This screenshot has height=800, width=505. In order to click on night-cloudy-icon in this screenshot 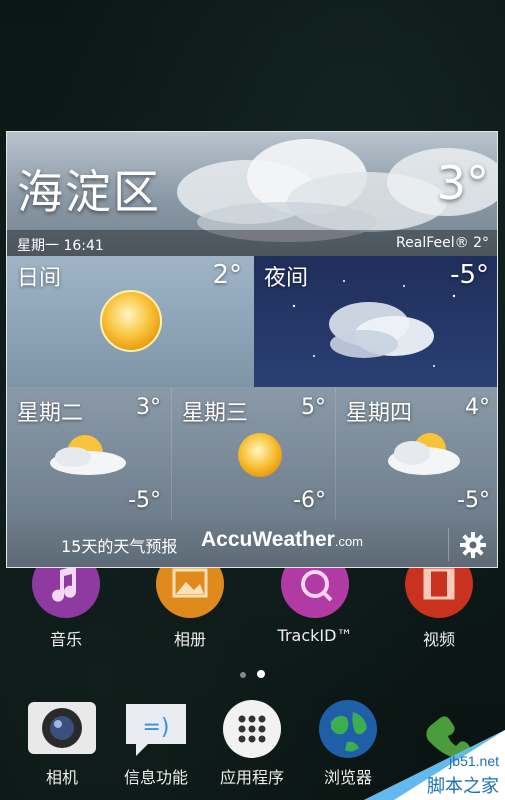, I will do `click(374, 323)`.